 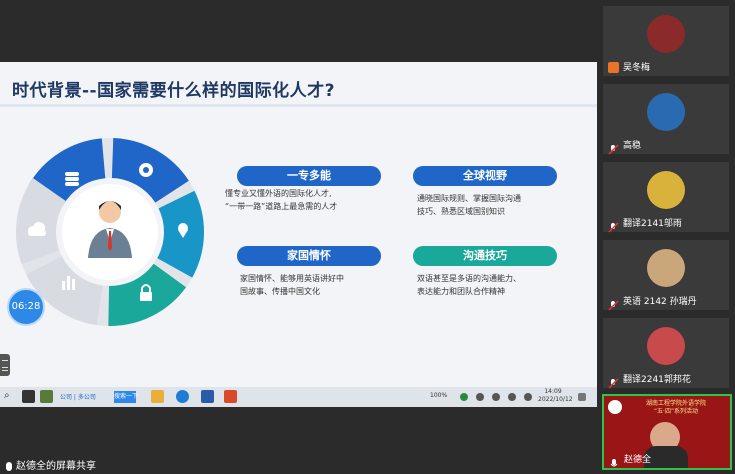 I want to click on participant-tile-active-speaker: 湖南工程学院外语学院 “五·四”系列活动 赵德全, so click(x=667, y=432).